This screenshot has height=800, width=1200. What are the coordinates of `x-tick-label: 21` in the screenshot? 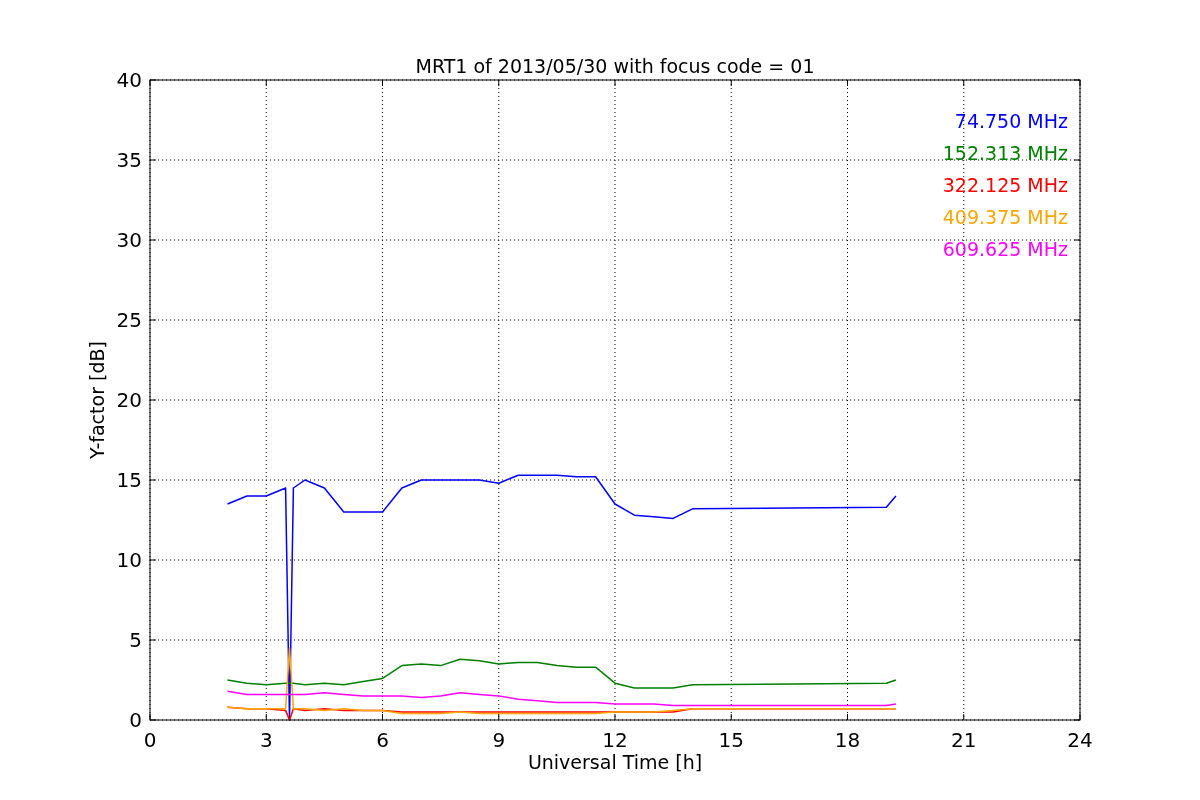 It's located at (964, 740).